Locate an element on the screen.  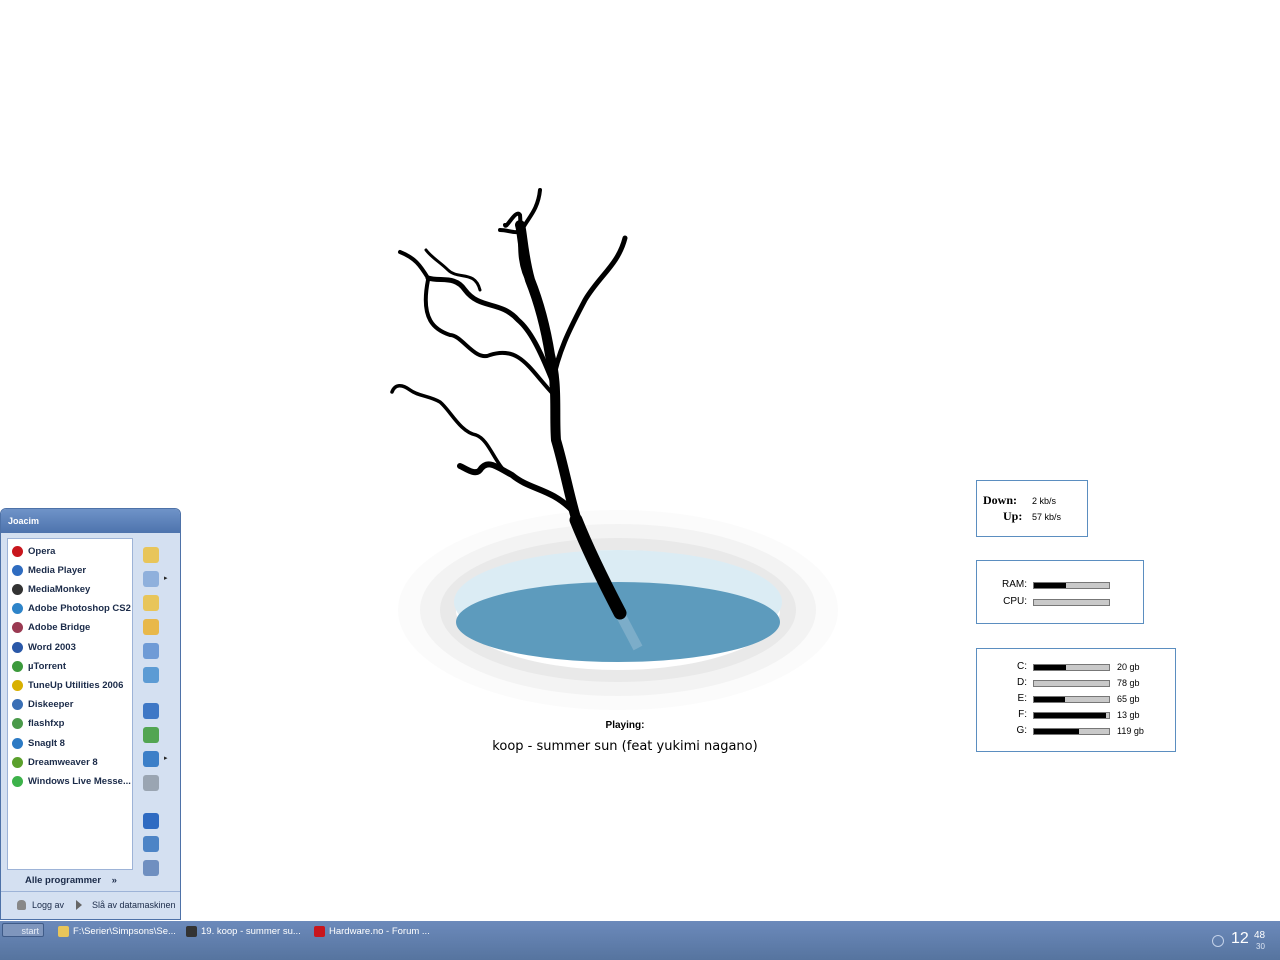
my-documents-icon is located at coordinates (151, 555).